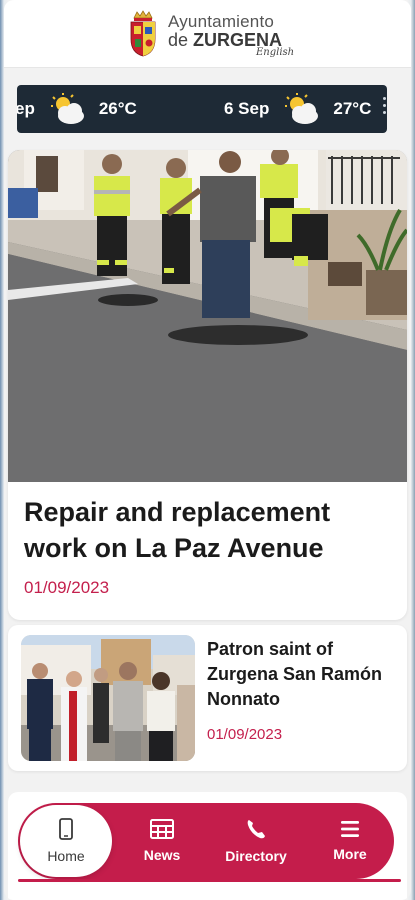 This screenshot has height=900, width=415. Describe the element at coordinates (66, 829) in the screenshot. I see `phone-icon` at that location.